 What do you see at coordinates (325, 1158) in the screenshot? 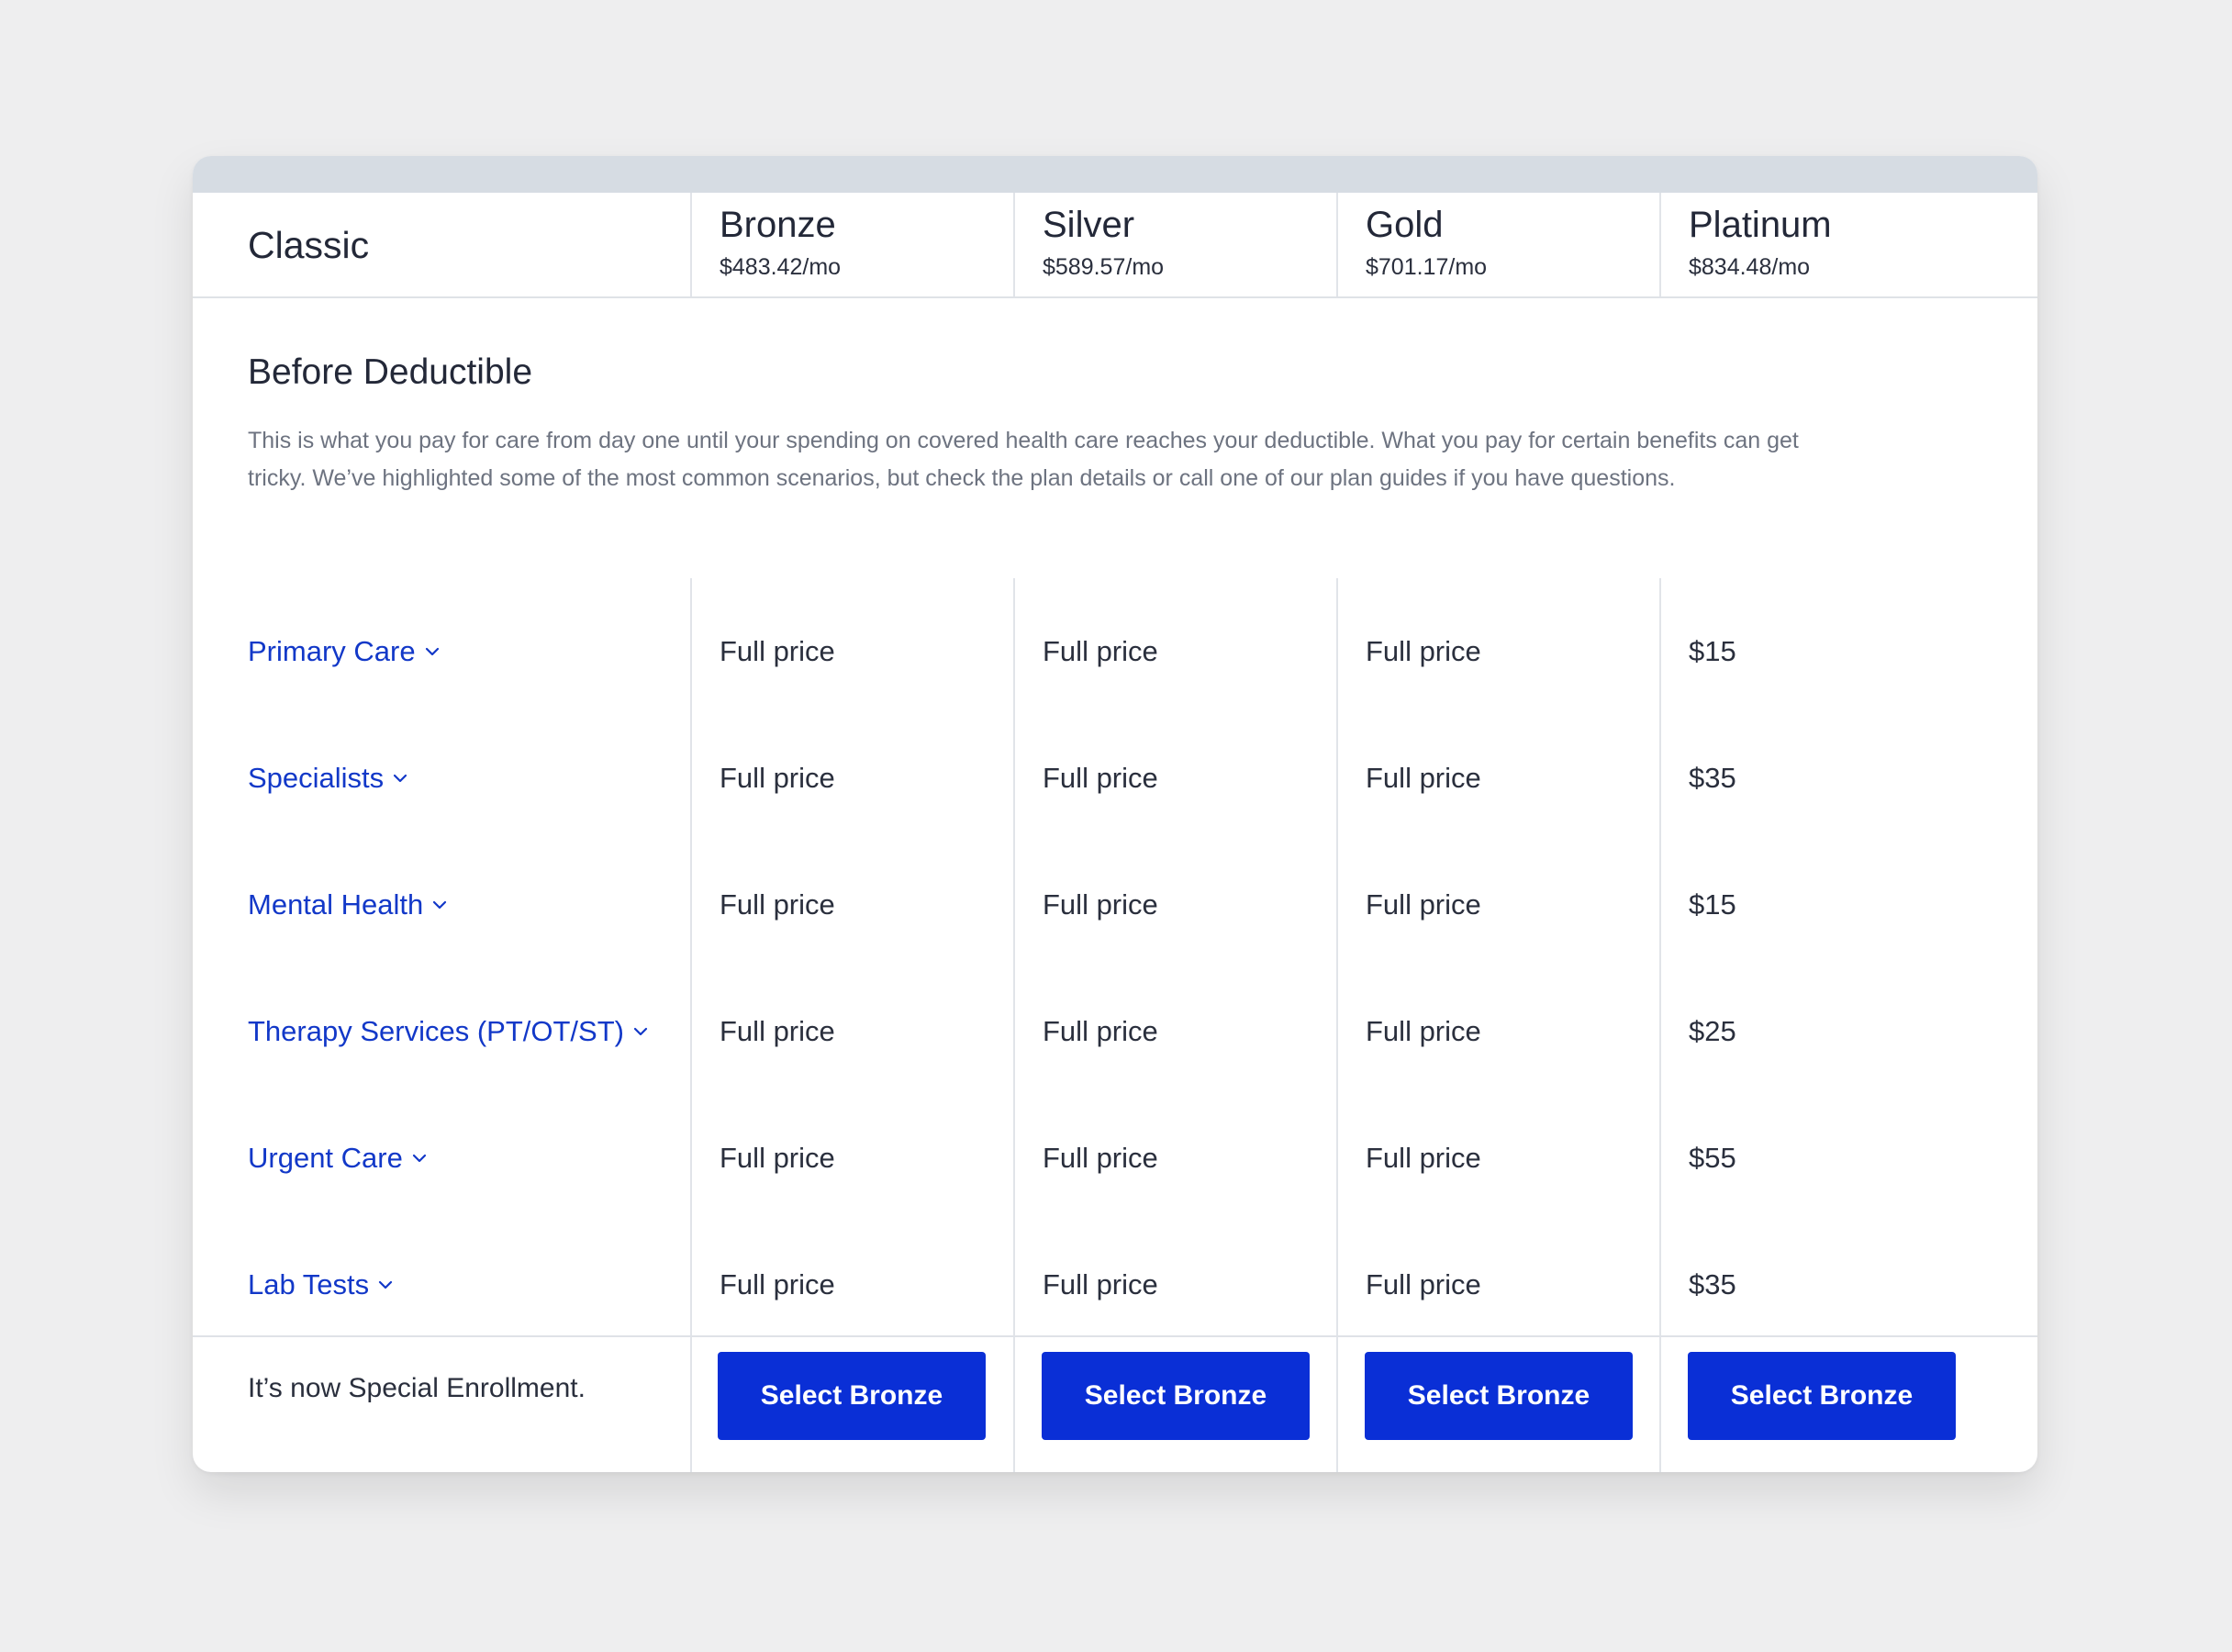
I see `benefit-label: Urgent Care` at bounding box center [325, 1158].